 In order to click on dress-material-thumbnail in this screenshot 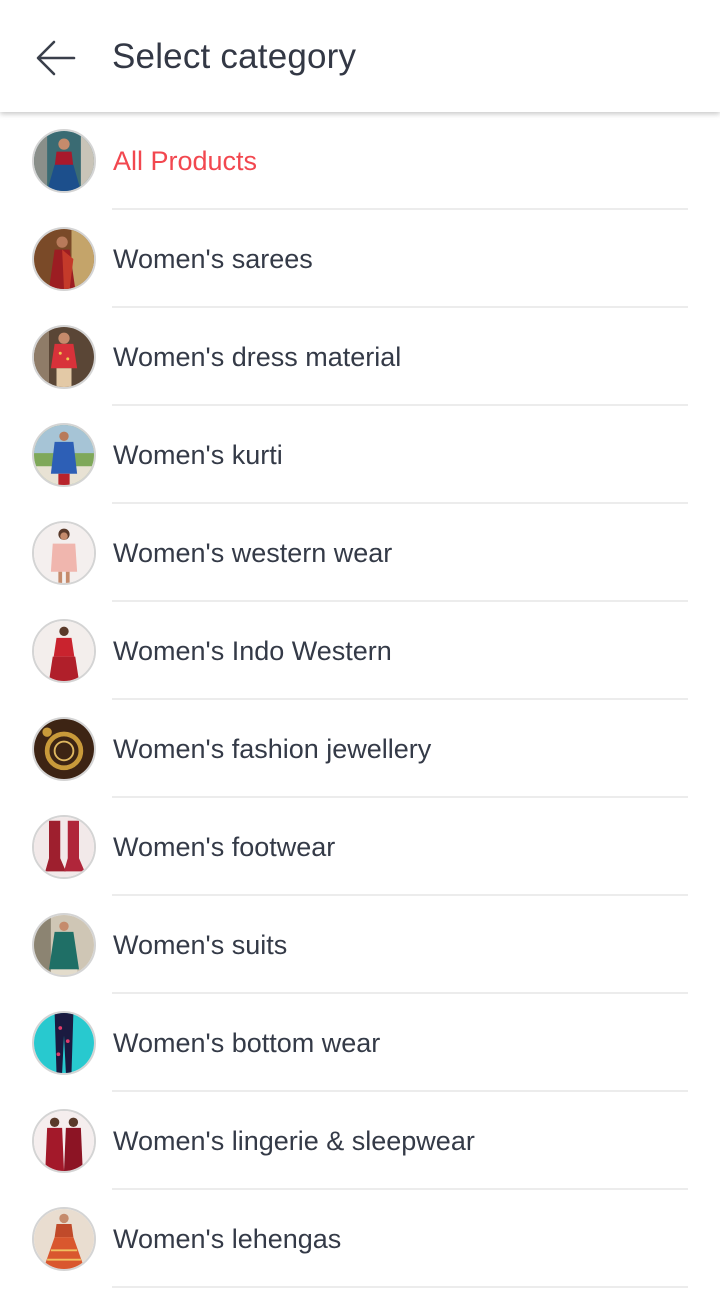, I will do `click(64, 357)`.